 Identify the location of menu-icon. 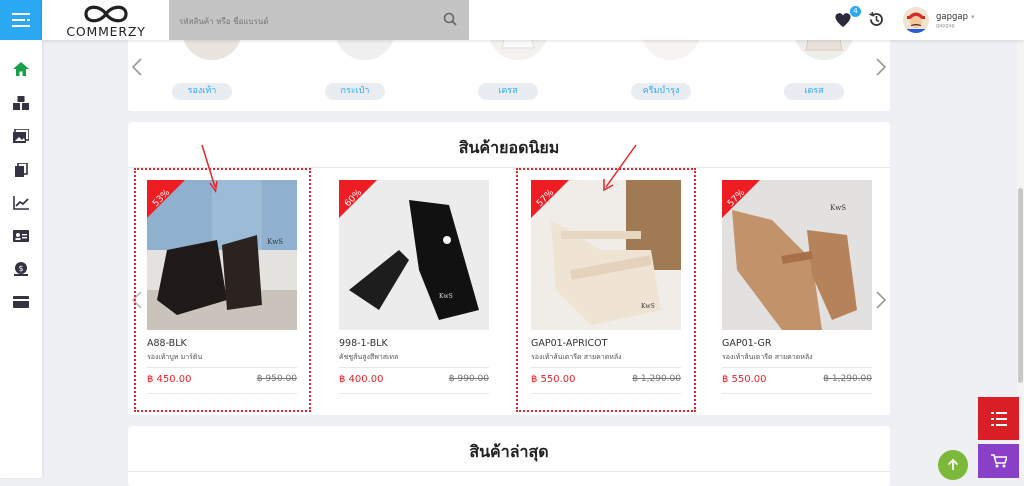
(21, 20).